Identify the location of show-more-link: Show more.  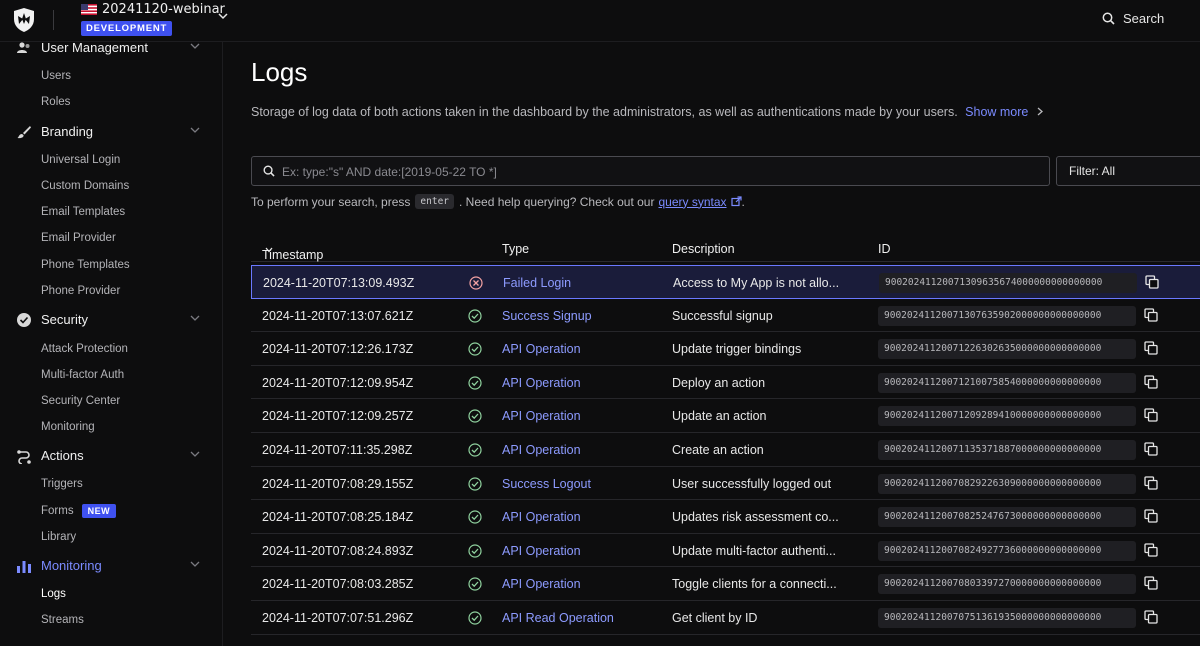
(1004, 112).